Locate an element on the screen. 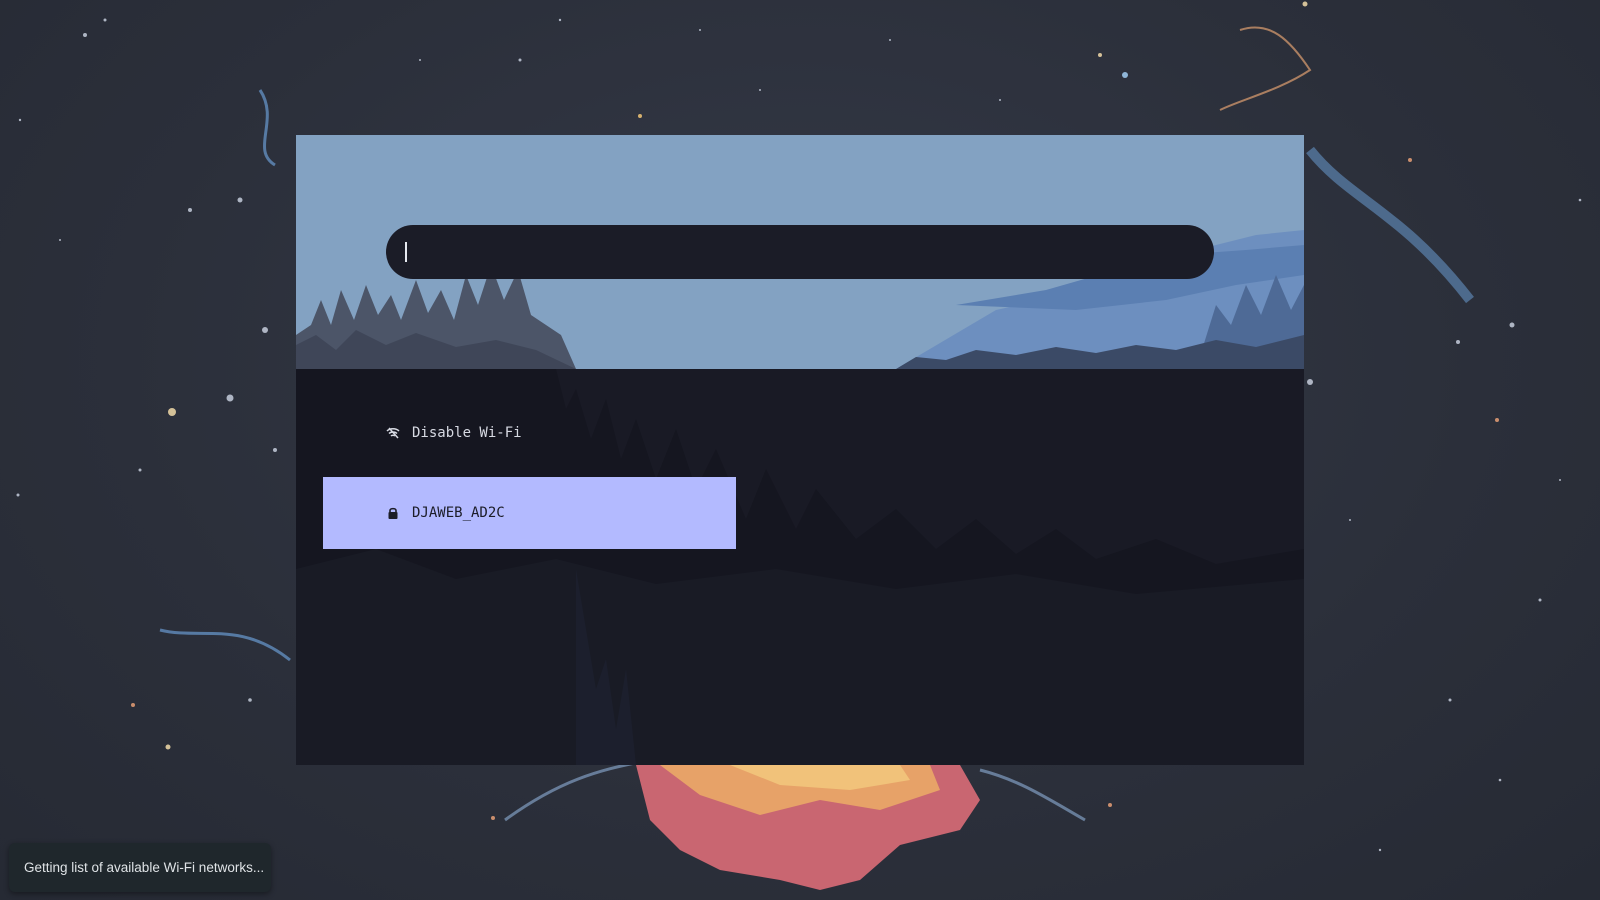 The width and height of the screenshot is (1600, 900). text-caret is located at coordinates (406, 252).